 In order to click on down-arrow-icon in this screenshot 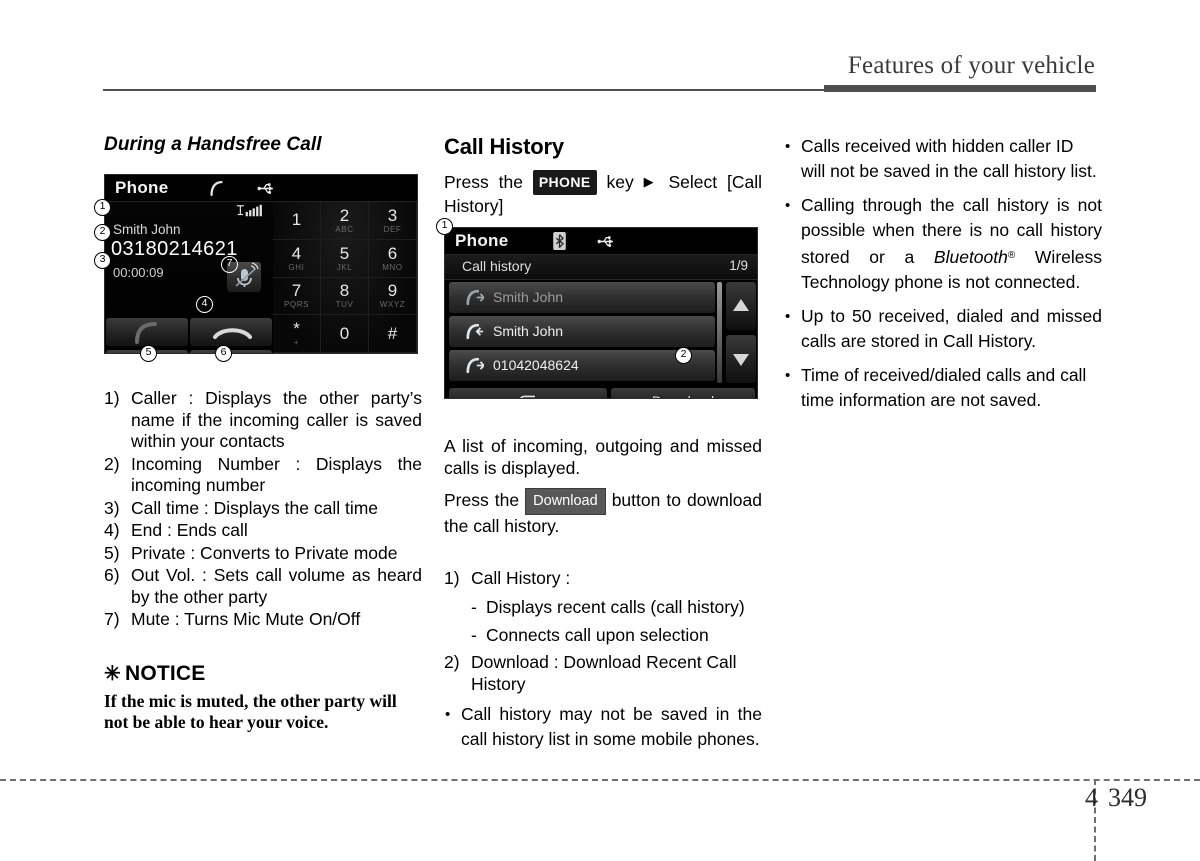, I will do `click(741, 360)`.